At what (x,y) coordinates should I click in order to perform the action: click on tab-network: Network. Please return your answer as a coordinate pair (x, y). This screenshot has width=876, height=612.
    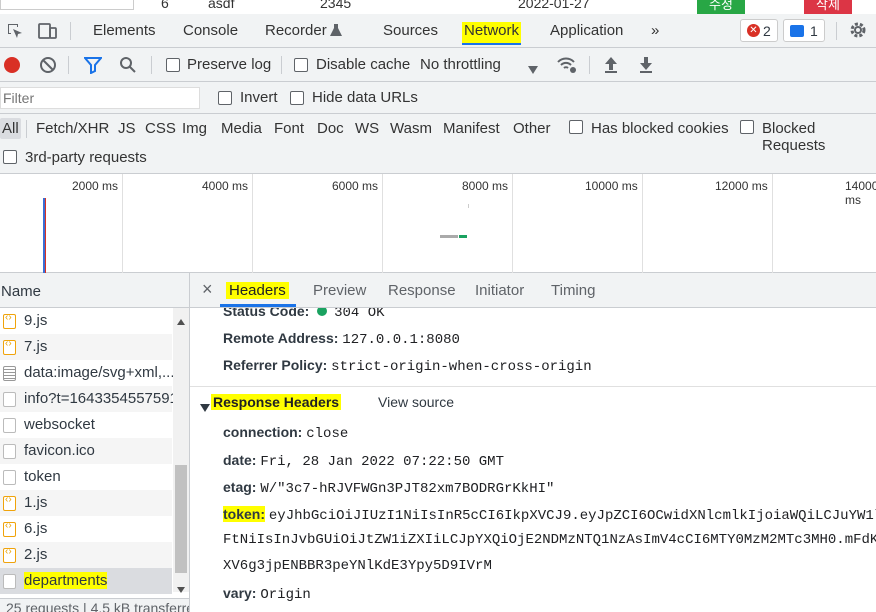
    Looking at the image, I should click on (492, 33).